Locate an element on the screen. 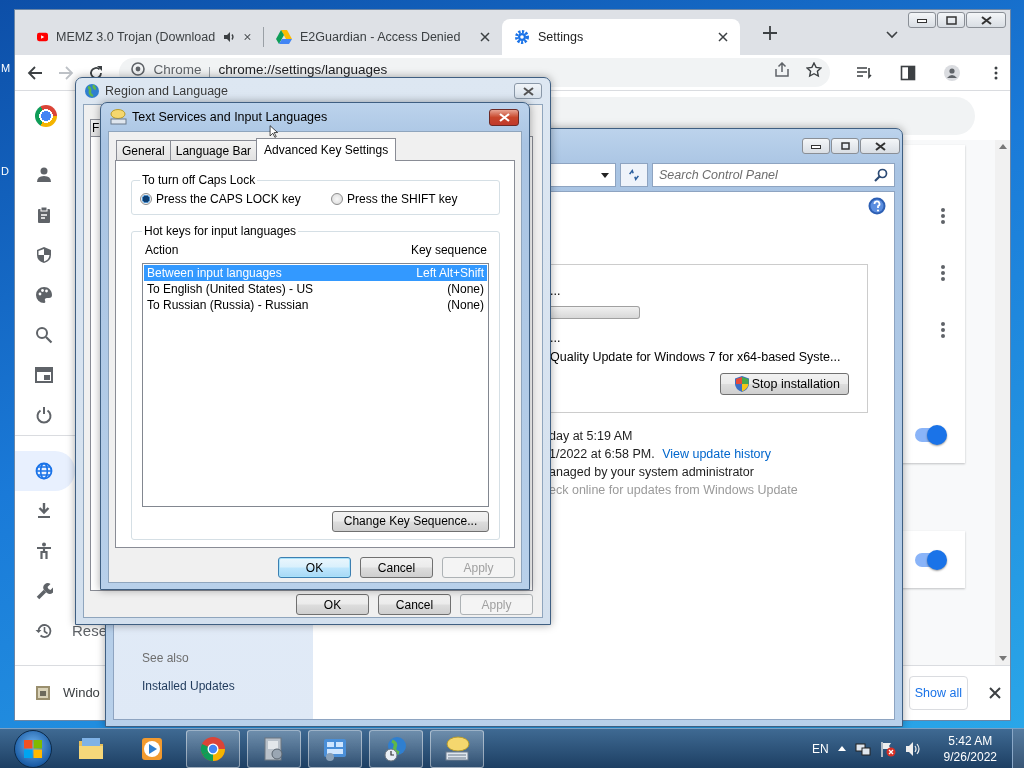 The width and height of the screenshot is (1024, 768). nav-link: Installed Updates is located at coordinates (227, 686).